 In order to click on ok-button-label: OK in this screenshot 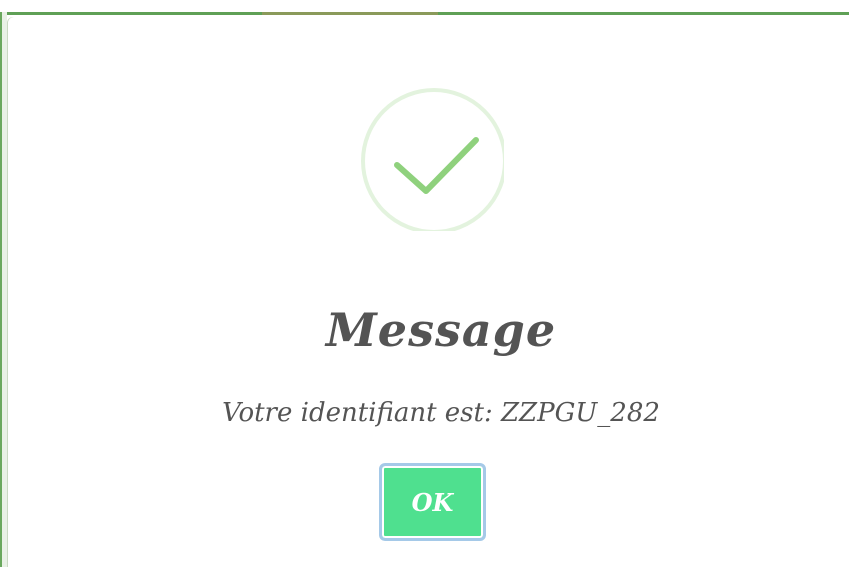, I will do `click(432, 502)`.